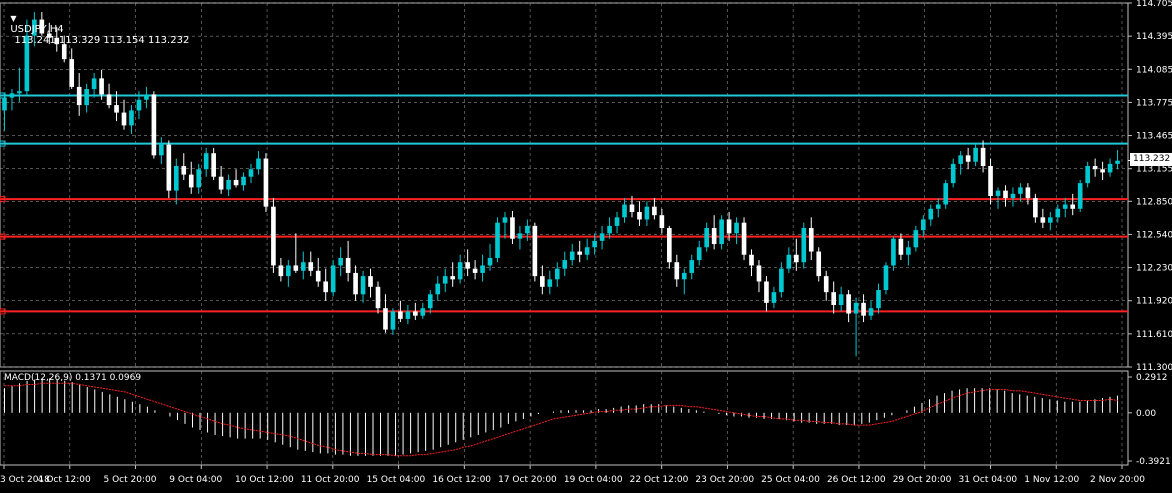 The image size is (1172, 493). What do you see at coordinates (922, 480) in the screenshot?
I see `x-tick-label: 29 Oct 20:00` at bounding box center [922, 480].